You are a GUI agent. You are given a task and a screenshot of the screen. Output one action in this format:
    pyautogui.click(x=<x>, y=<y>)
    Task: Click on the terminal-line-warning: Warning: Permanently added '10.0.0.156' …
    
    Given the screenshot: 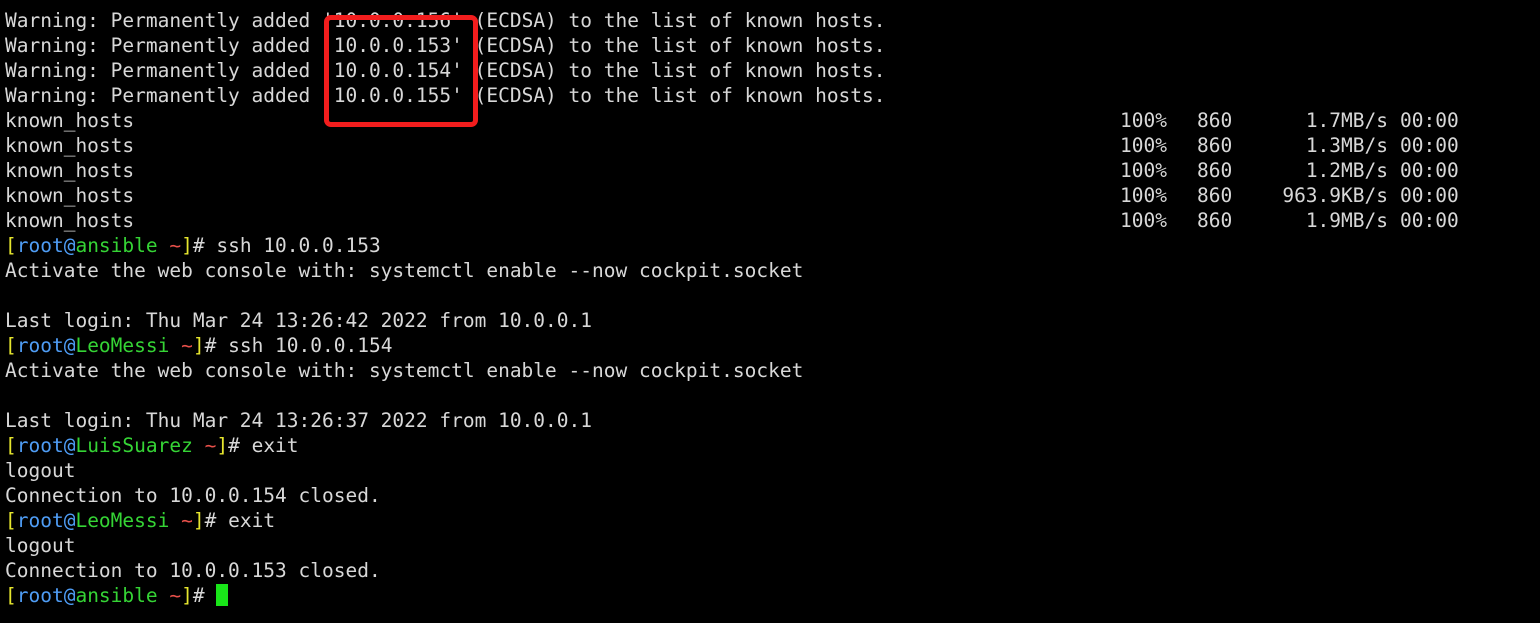 What is the action you would take?
    pyautogui.click(x=770, y=20)
    